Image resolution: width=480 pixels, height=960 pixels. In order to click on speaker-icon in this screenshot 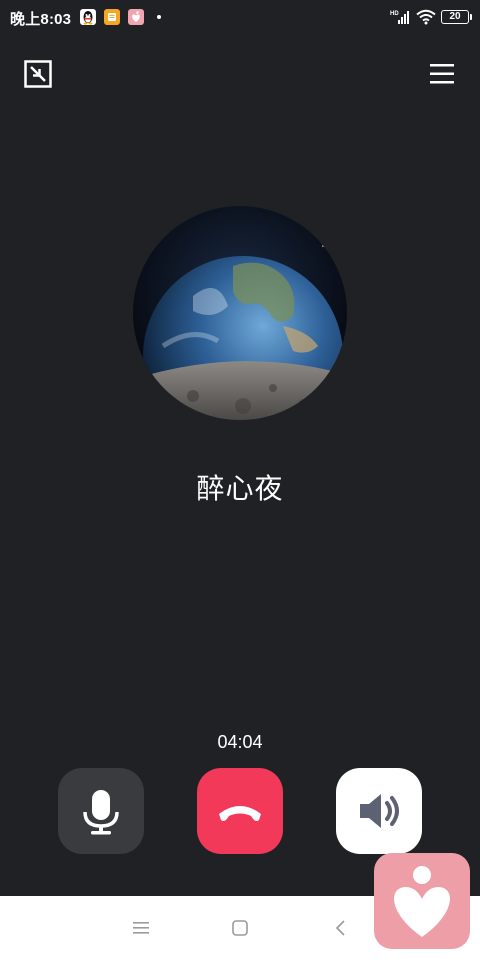, I will do `click(379, 811)`.